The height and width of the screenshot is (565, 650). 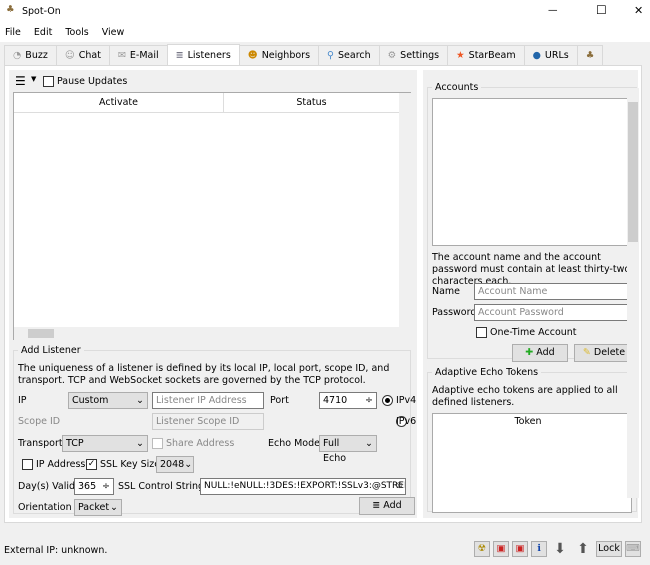 What do you see at coordinates (91, 464) in the screenshot?
I see `ssl-key-size-checkbox: ✓` at bounding box center [91, 464].